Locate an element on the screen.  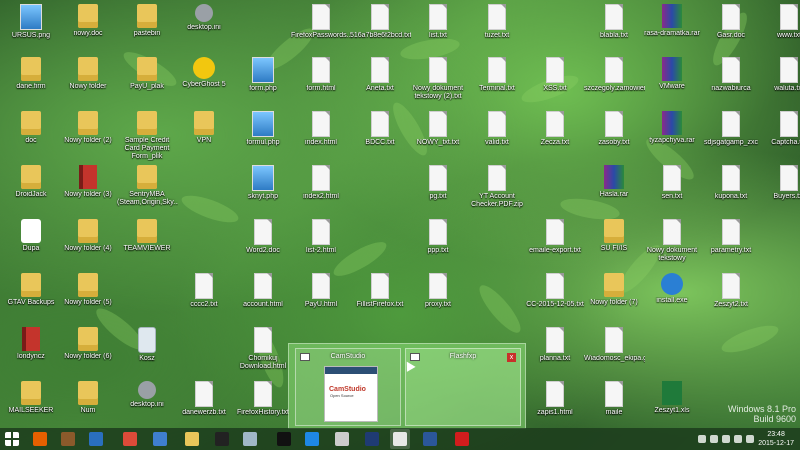
desktop-icon: YT Account Checker.PDF.zip is located at coordinates (497, 190).